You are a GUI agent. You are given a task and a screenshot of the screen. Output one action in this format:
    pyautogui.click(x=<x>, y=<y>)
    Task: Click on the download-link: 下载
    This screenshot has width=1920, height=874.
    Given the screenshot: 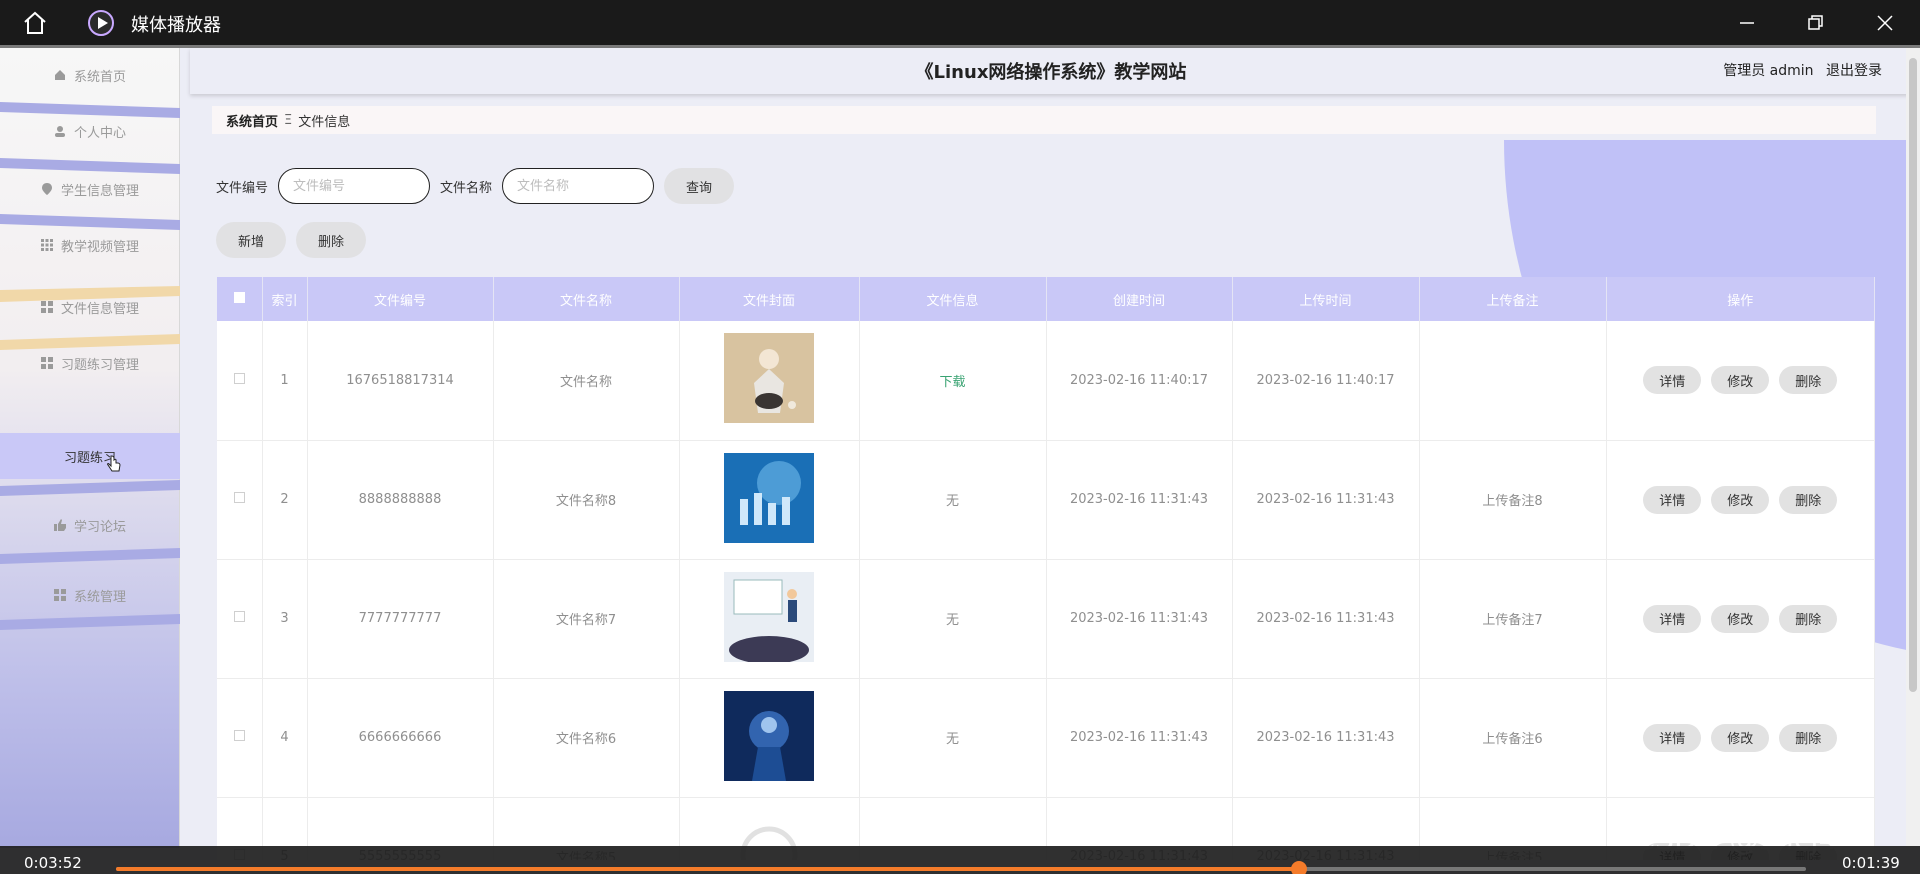 What is the action you would take?
    pyautogui.click(x=952, y=382)
    